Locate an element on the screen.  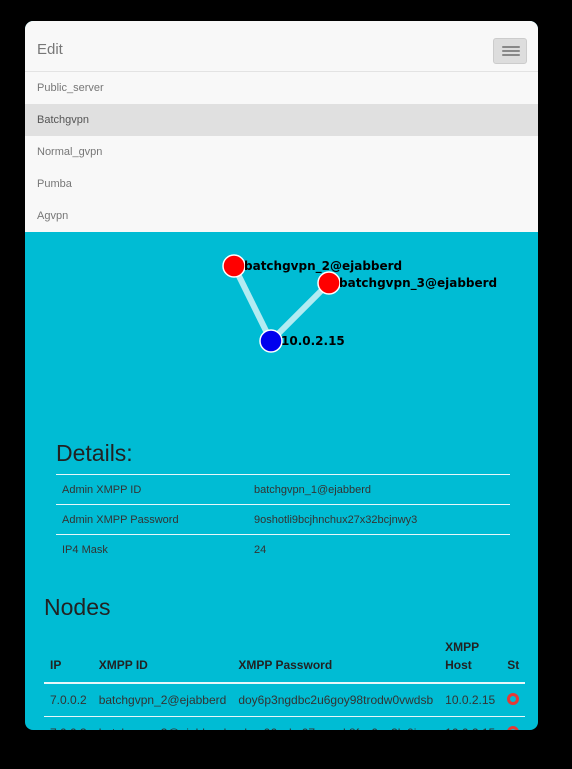
column-header-xmpp-password: XMPP Password is located at coordinates (336, 657).